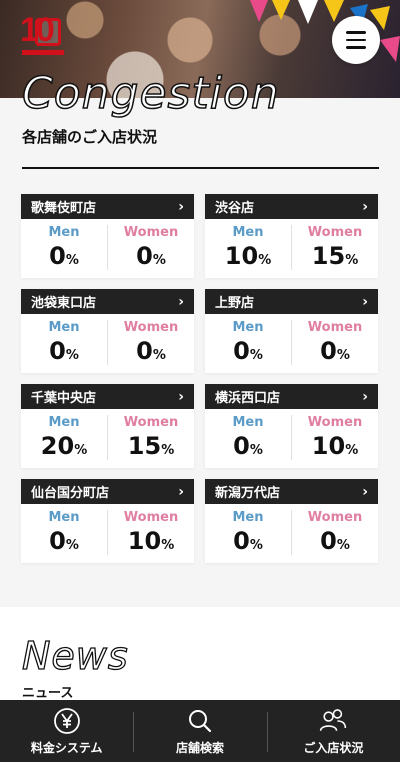 Image resolution: width=400 pixels, height=762 pixels. What do you see at coordinates (235, 208) in the screenshot?
I see `store-name: 渋谷店` at bounding box center [235, 208].